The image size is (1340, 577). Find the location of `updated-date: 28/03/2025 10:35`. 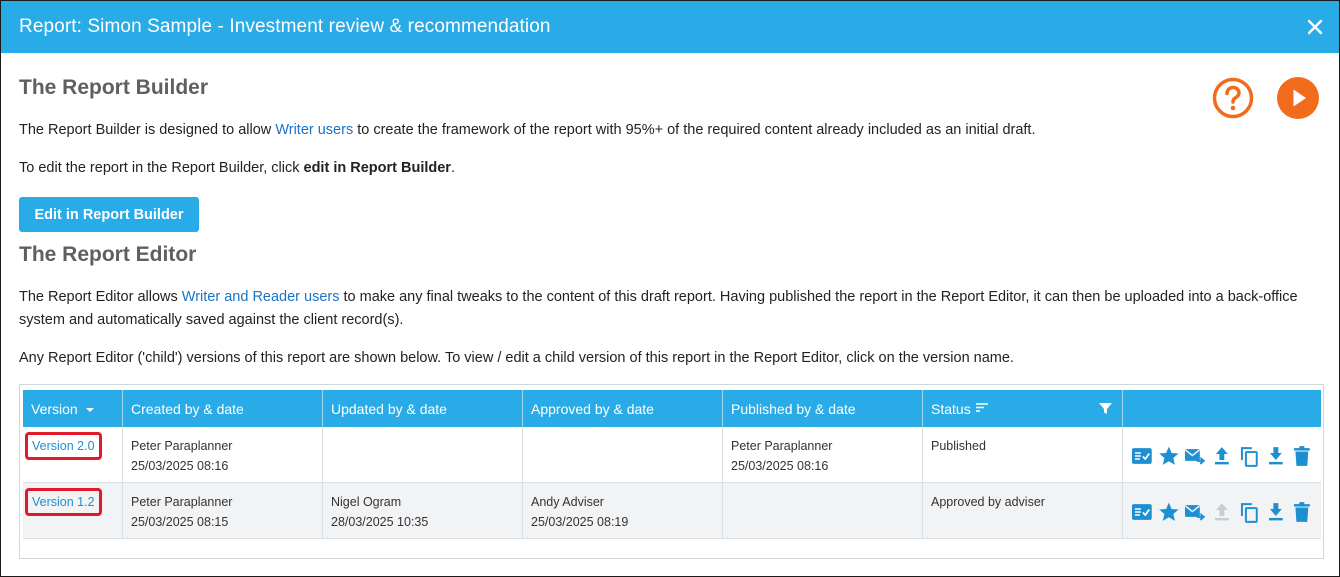

updated-date: 28/03/2025 10:35 is located at coordinates (380, 522).